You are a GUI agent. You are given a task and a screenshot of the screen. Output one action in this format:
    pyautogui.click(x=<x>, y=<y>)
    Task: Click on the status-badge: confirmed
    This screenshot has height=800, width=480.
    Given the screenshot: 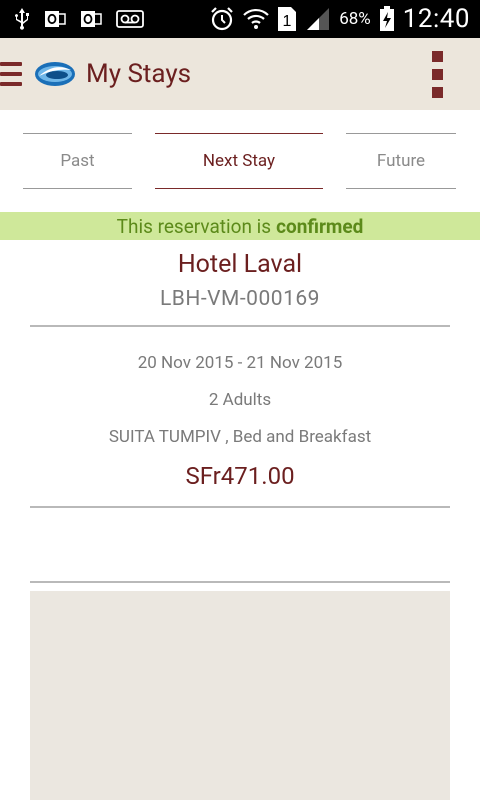 What is the action you would take?
    pyautogui.click(x=320, y=226)
    